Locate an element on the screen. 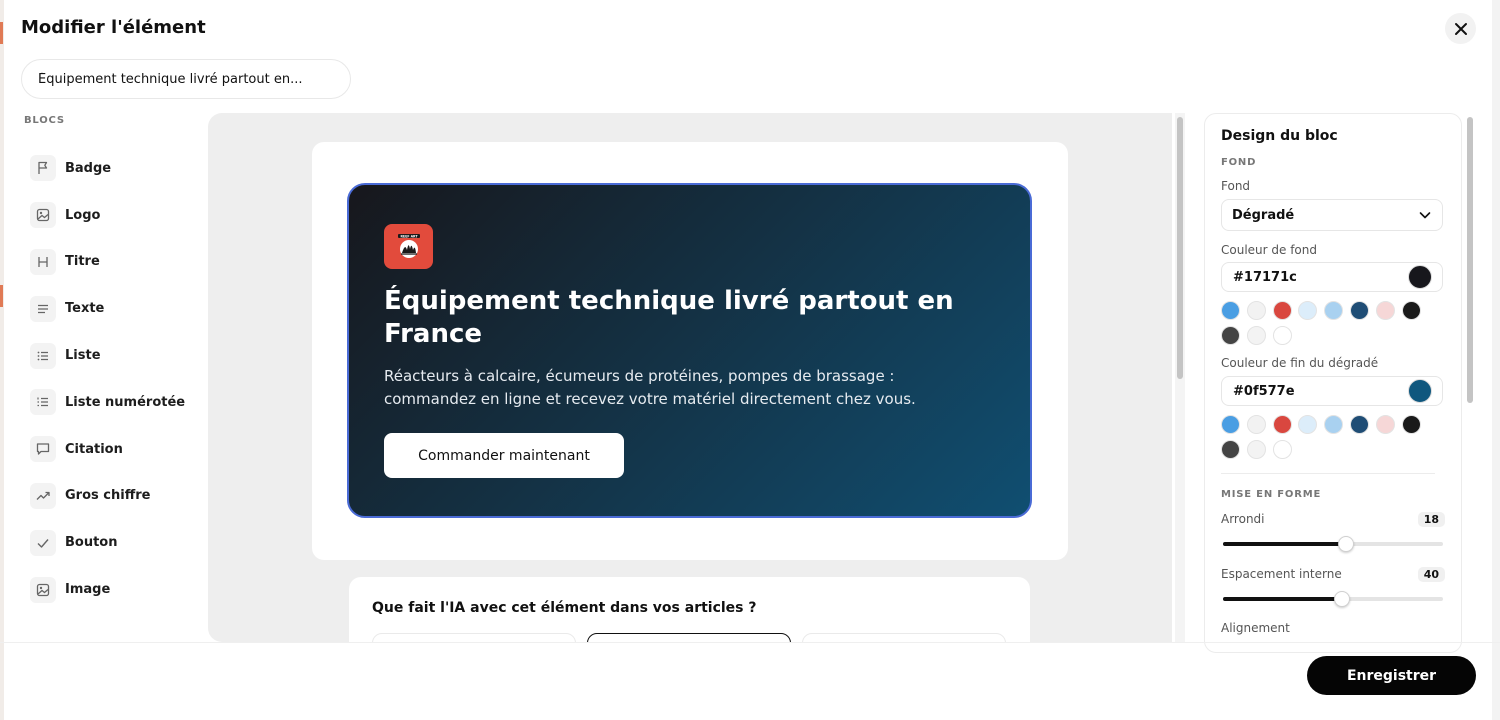 The width and height of the screenshot is (1500, 720). block-item-label: Liste is located at coordinates (83, 356).